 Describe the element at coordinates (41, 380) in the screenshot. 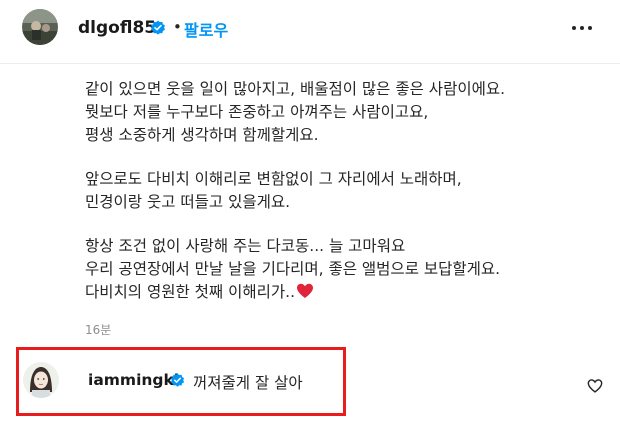

I see `commenter-avatar` at that location.